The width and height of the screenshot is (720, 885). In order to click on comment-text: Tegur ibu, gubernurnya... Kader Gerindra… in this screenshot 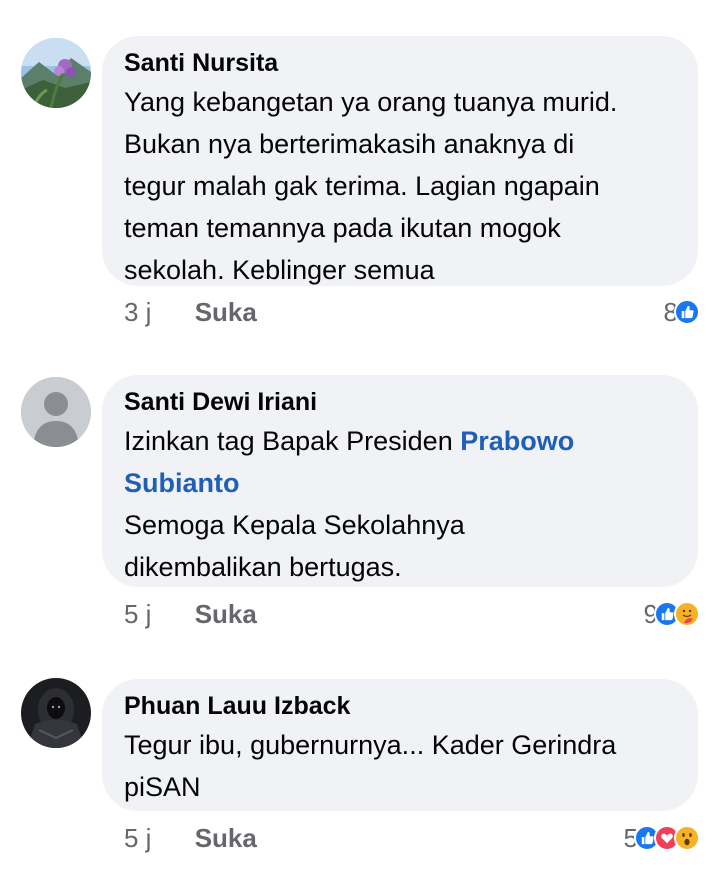, I will do `click(400, 766)`.